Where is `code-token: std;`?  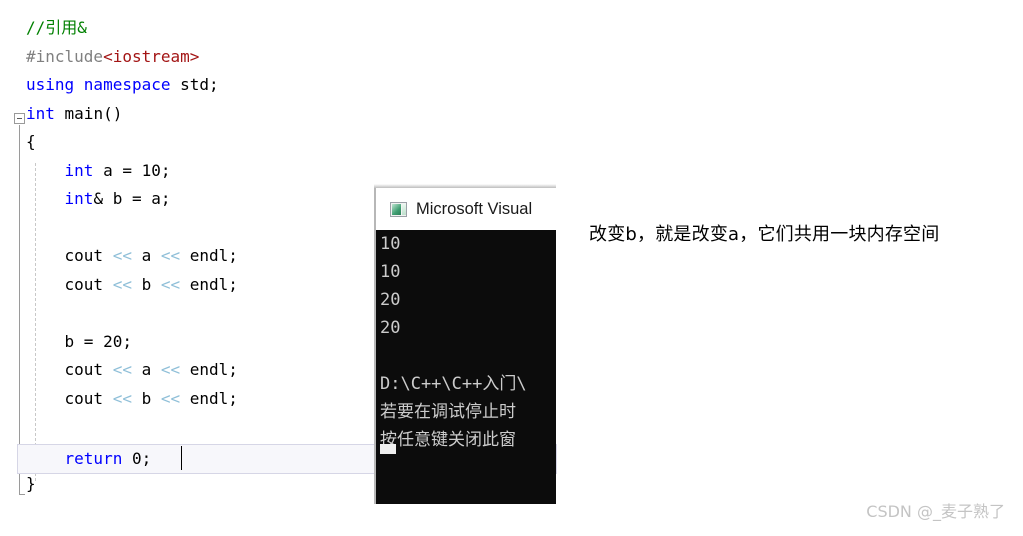 code-token: std; is located at coordinates (199, 84).